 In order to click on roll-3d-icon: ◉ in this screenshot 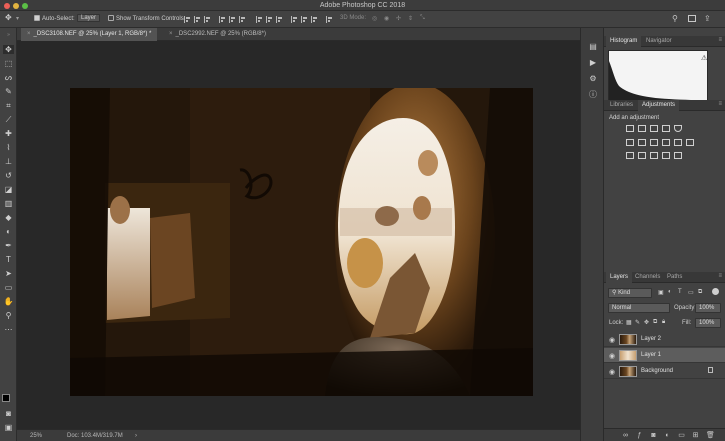, I will do `click(386, 18)`.